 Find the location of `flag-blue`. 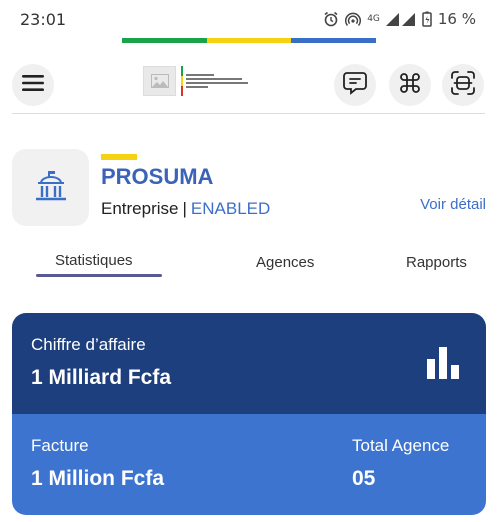

flag-blue is located at coordinates (334, 40).